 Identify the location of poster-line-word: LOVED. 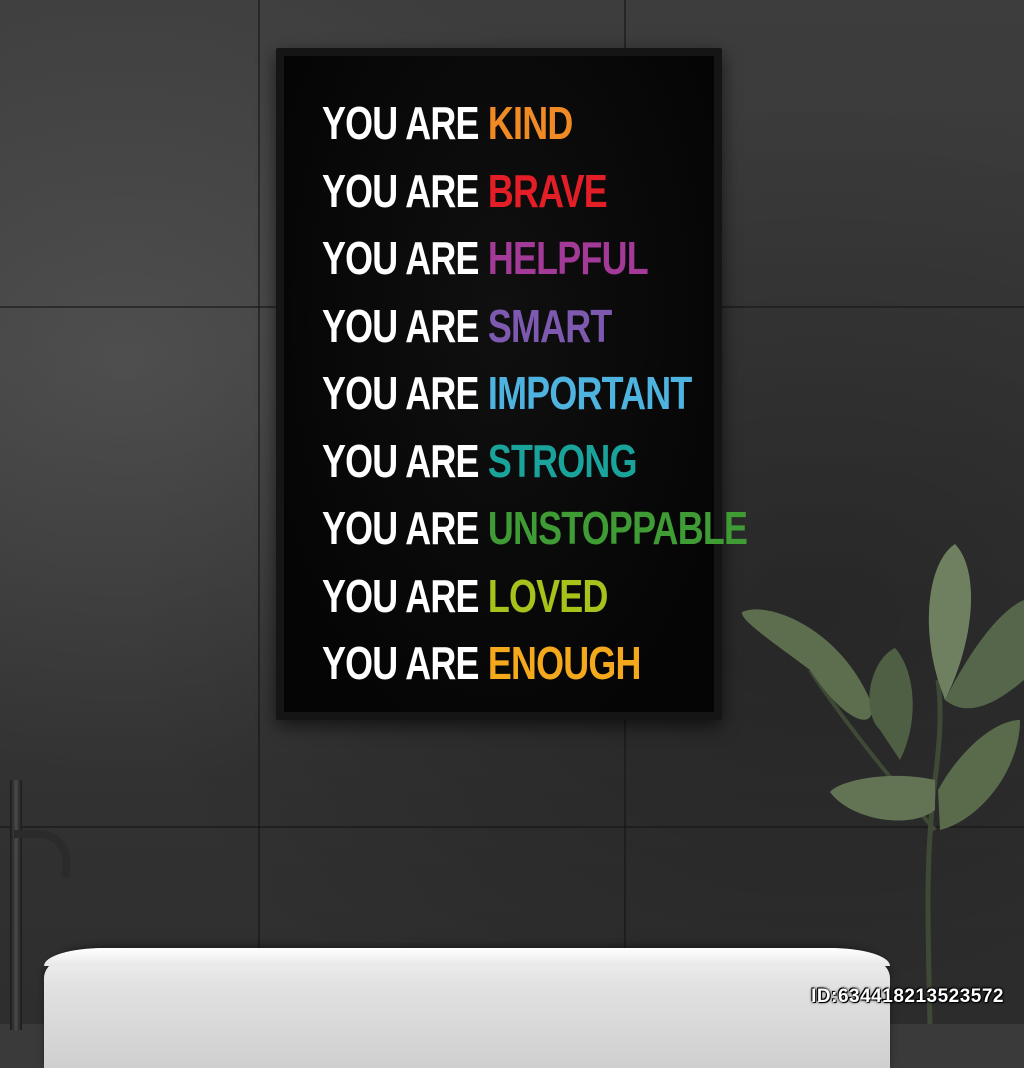
(547, 595).